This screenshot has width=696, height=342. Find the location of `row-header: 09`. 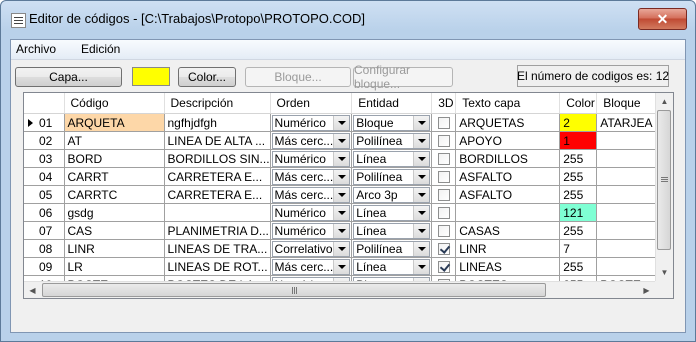

row-header: 09 is located at coordinates (44, 266).